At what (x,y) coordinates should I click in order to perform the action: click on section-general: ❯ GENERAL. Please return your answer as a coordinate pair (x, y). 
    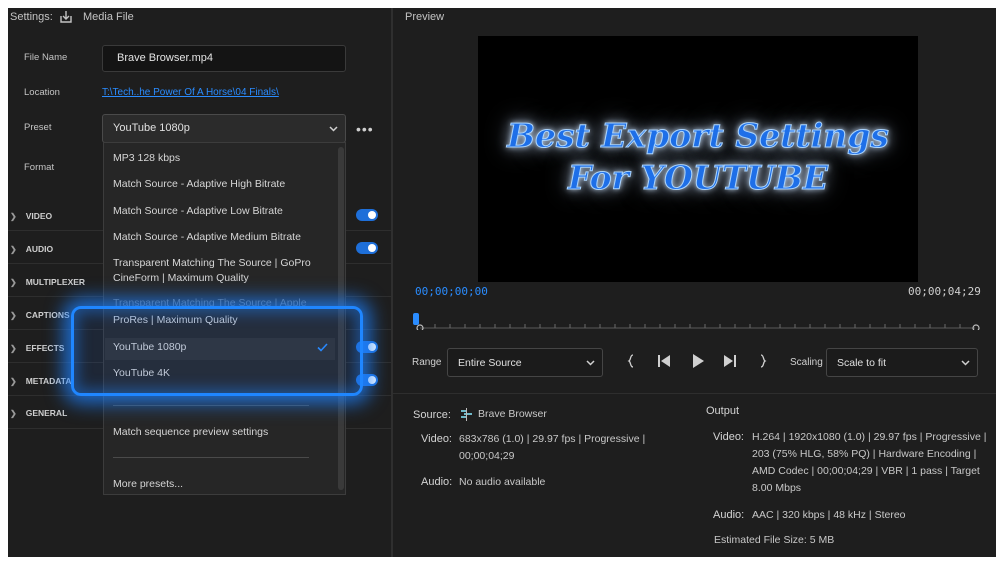
    Looking at the image, I should click on (38, 413).